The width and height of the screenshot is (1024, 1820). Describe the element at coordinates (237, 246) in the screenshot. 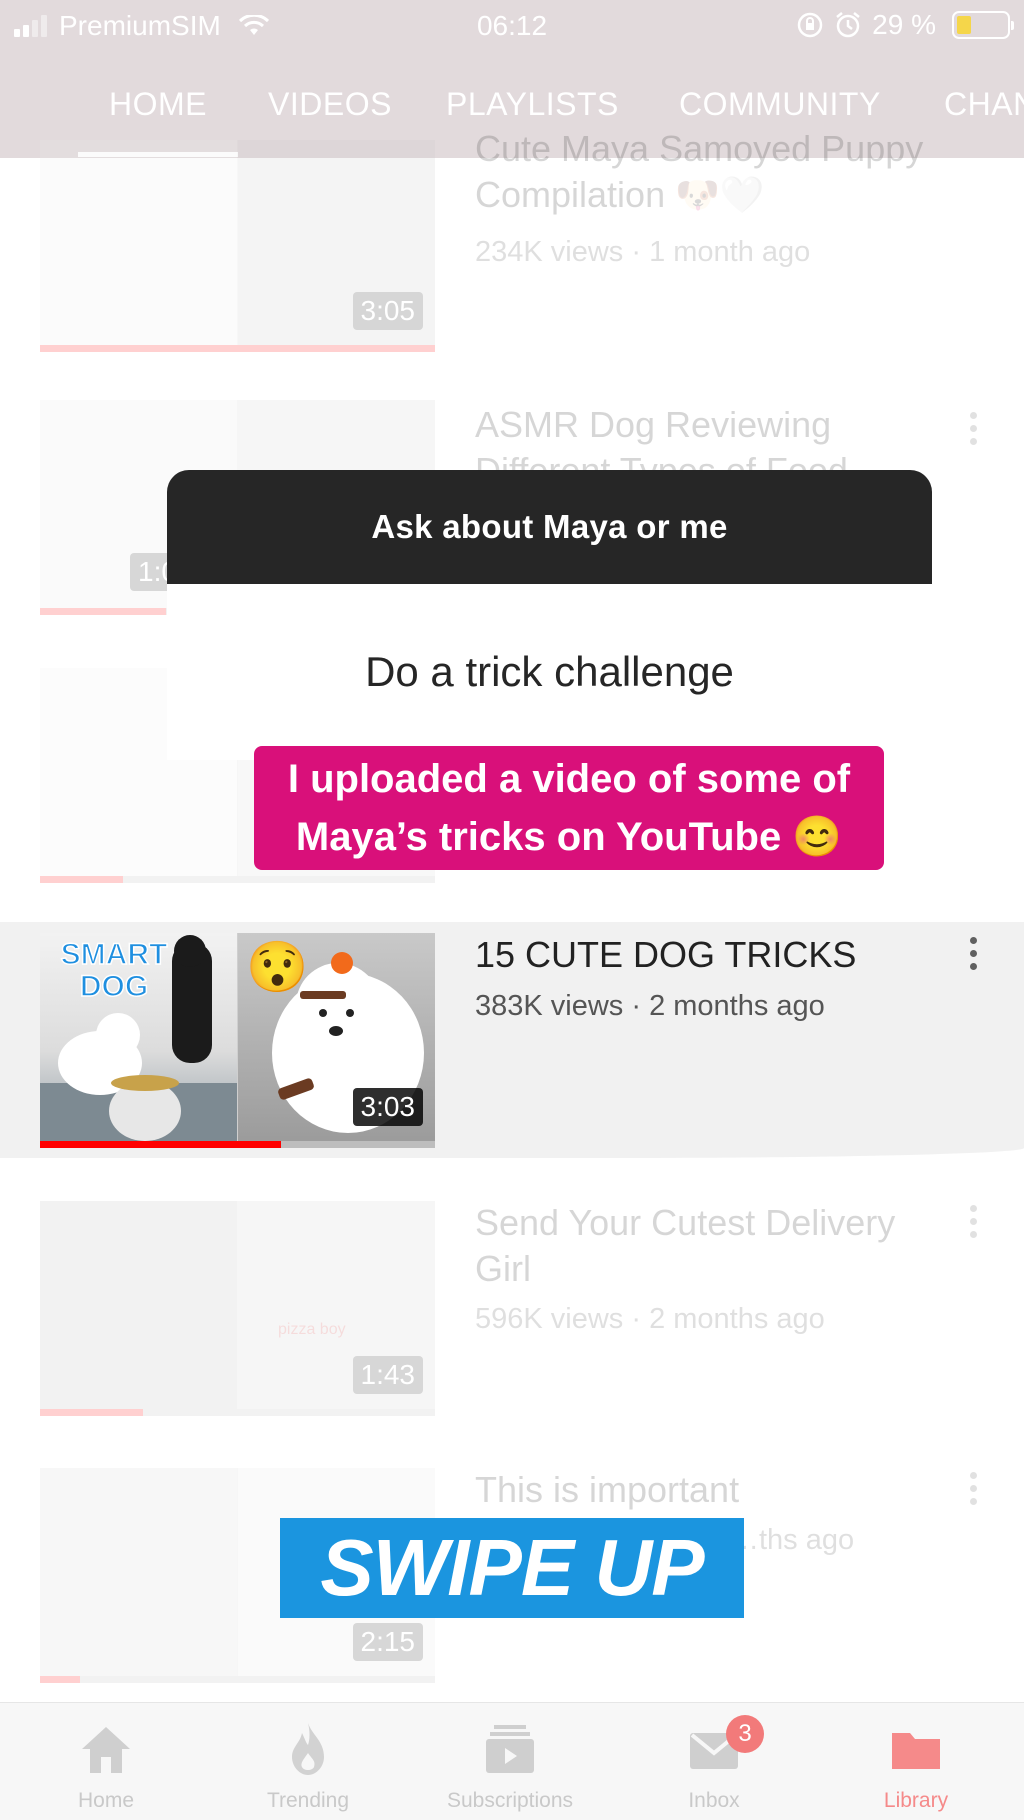

I see `video-thumbnail: 3:05` at that location.